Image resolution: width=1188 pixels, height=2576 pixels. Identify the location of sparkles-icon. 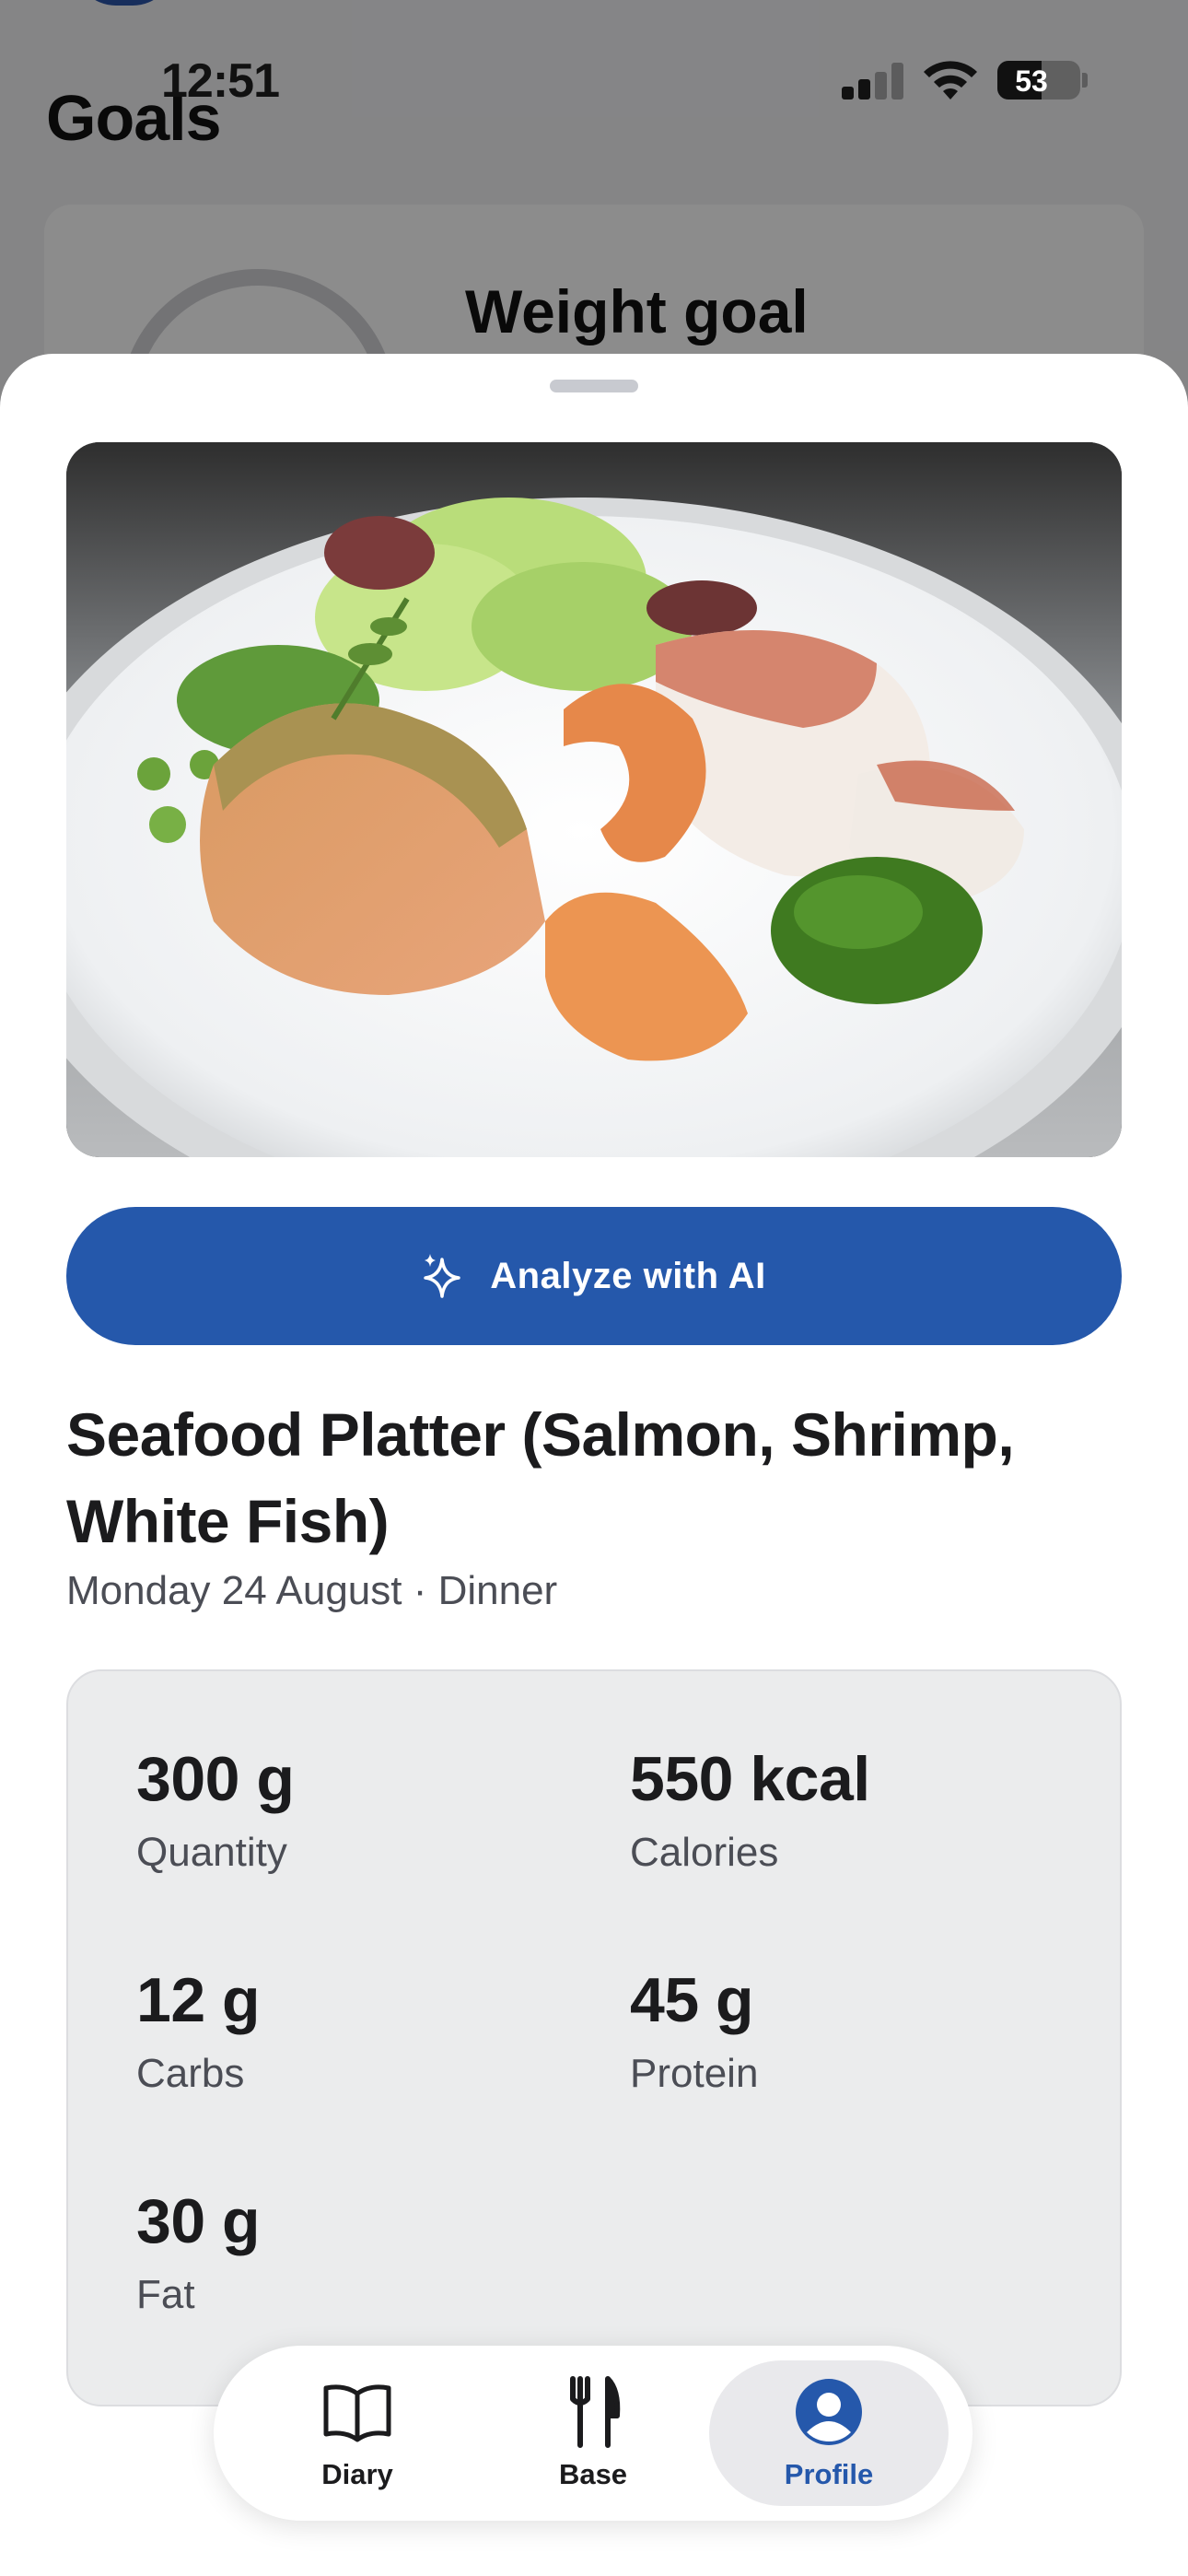
(442, 1276).